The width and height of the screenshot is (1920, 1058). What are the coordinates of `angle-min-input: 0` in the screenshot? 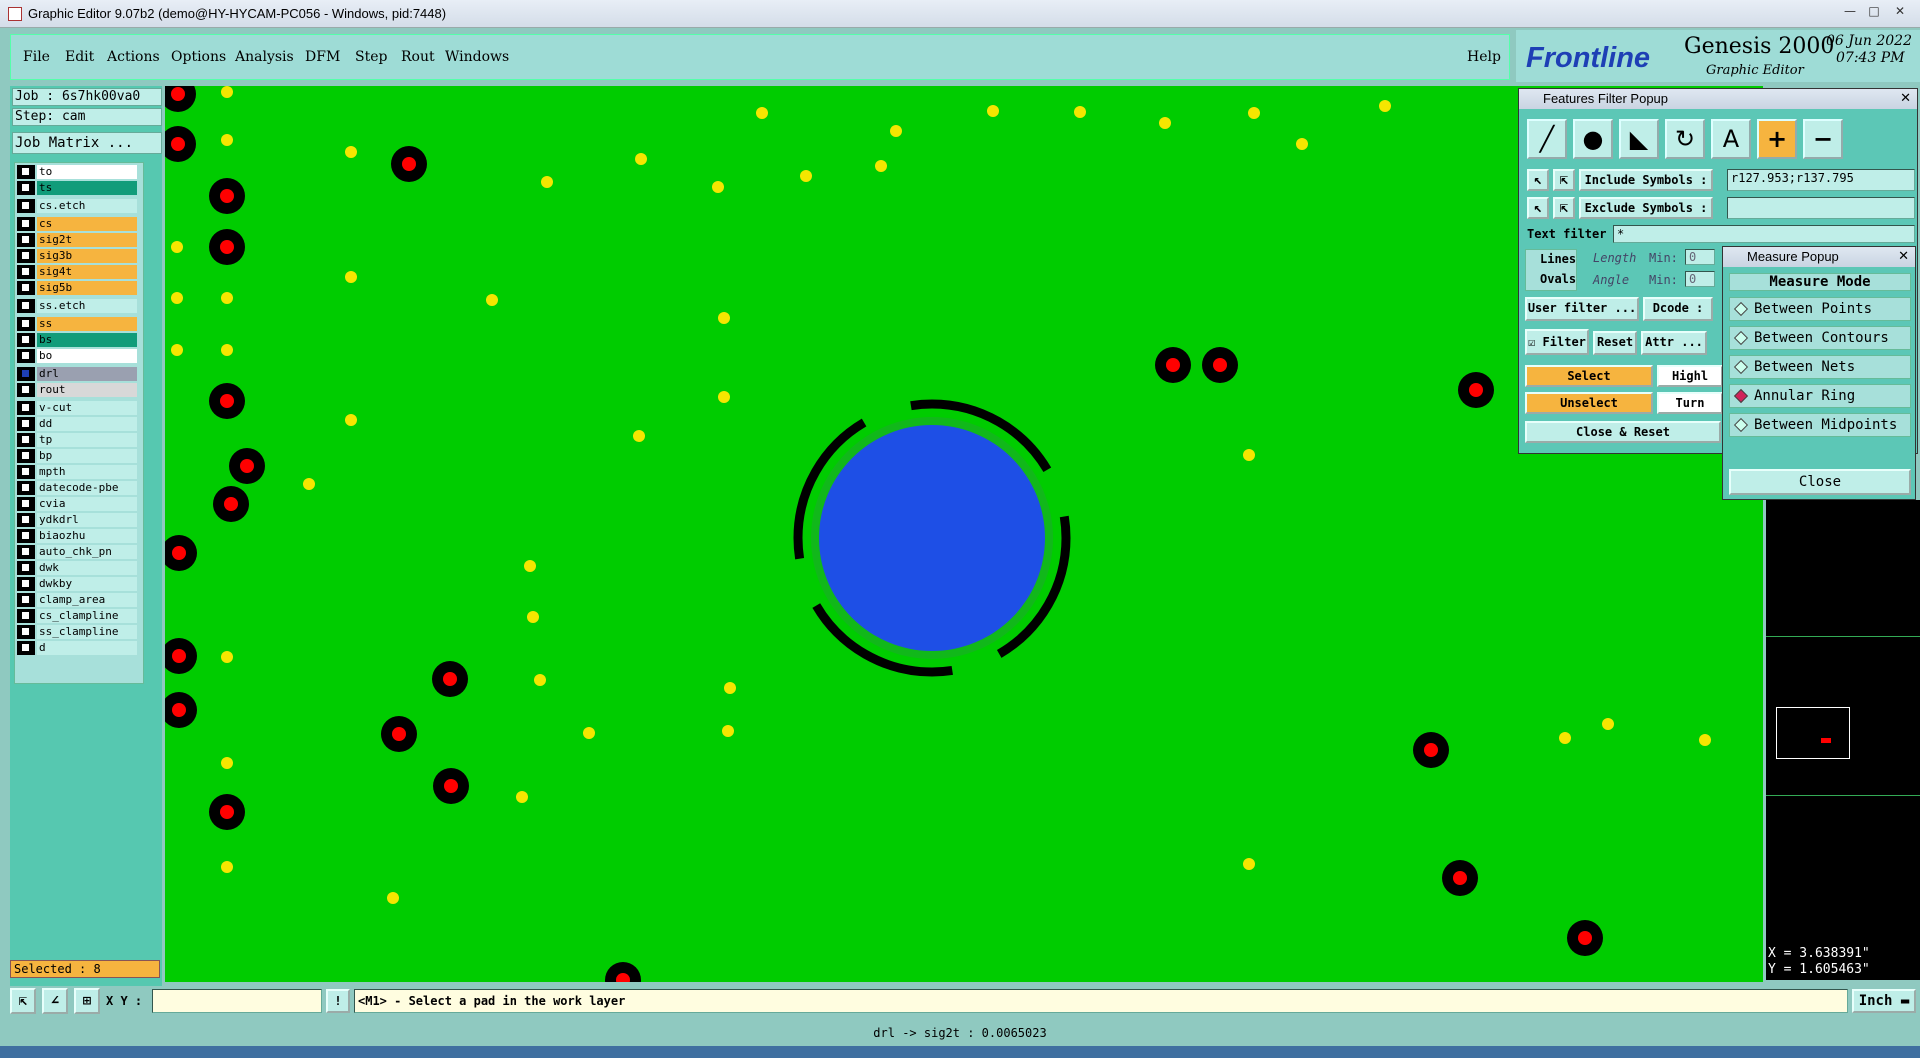 It's located at (1700, 279).